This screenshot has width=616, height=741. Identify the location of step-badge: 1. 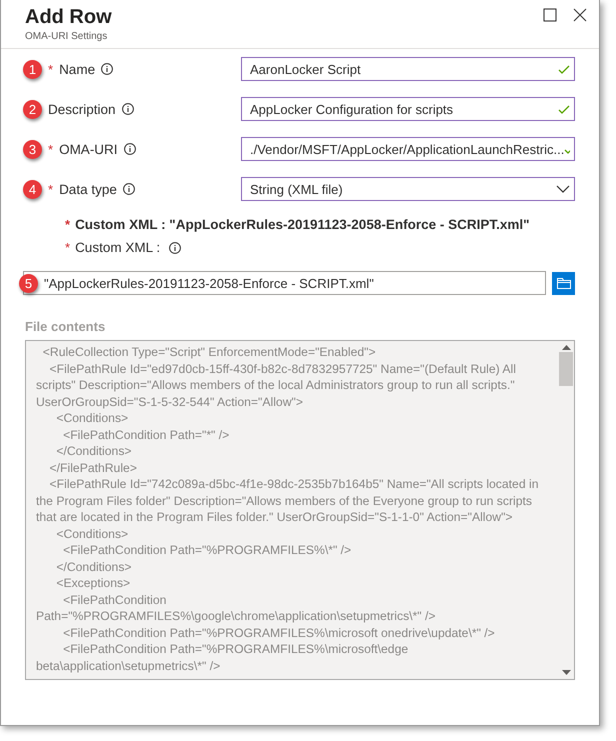
(32, 69).